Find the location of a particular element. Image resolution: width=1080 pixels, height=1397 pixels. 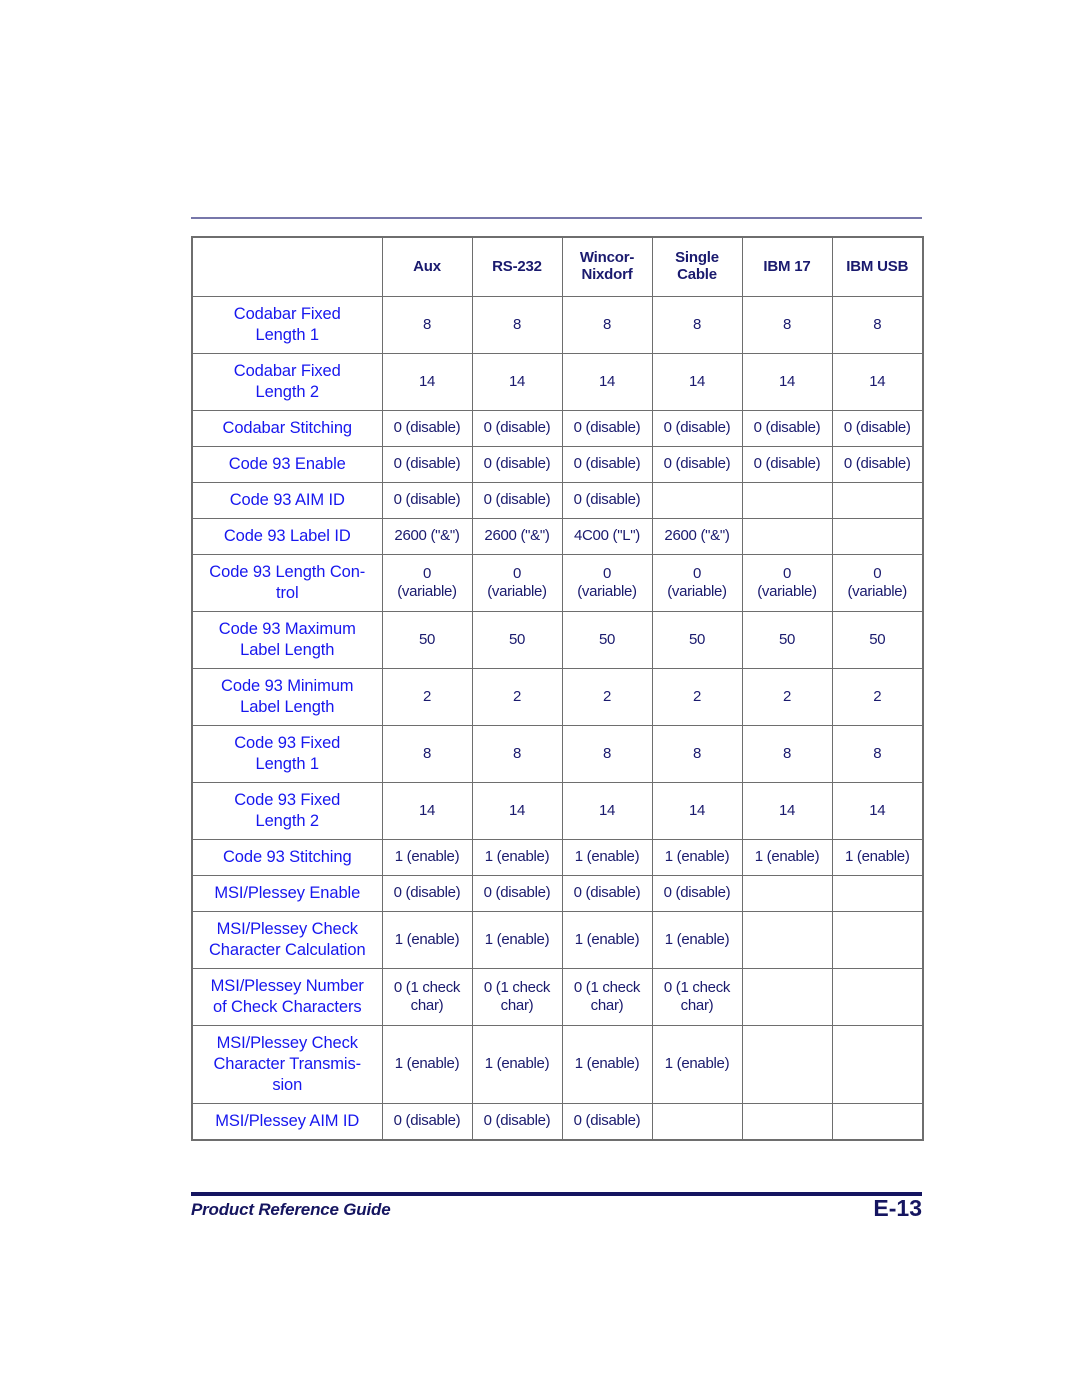

row-label: Code 93 Enable is located at coordinates (287, 464).